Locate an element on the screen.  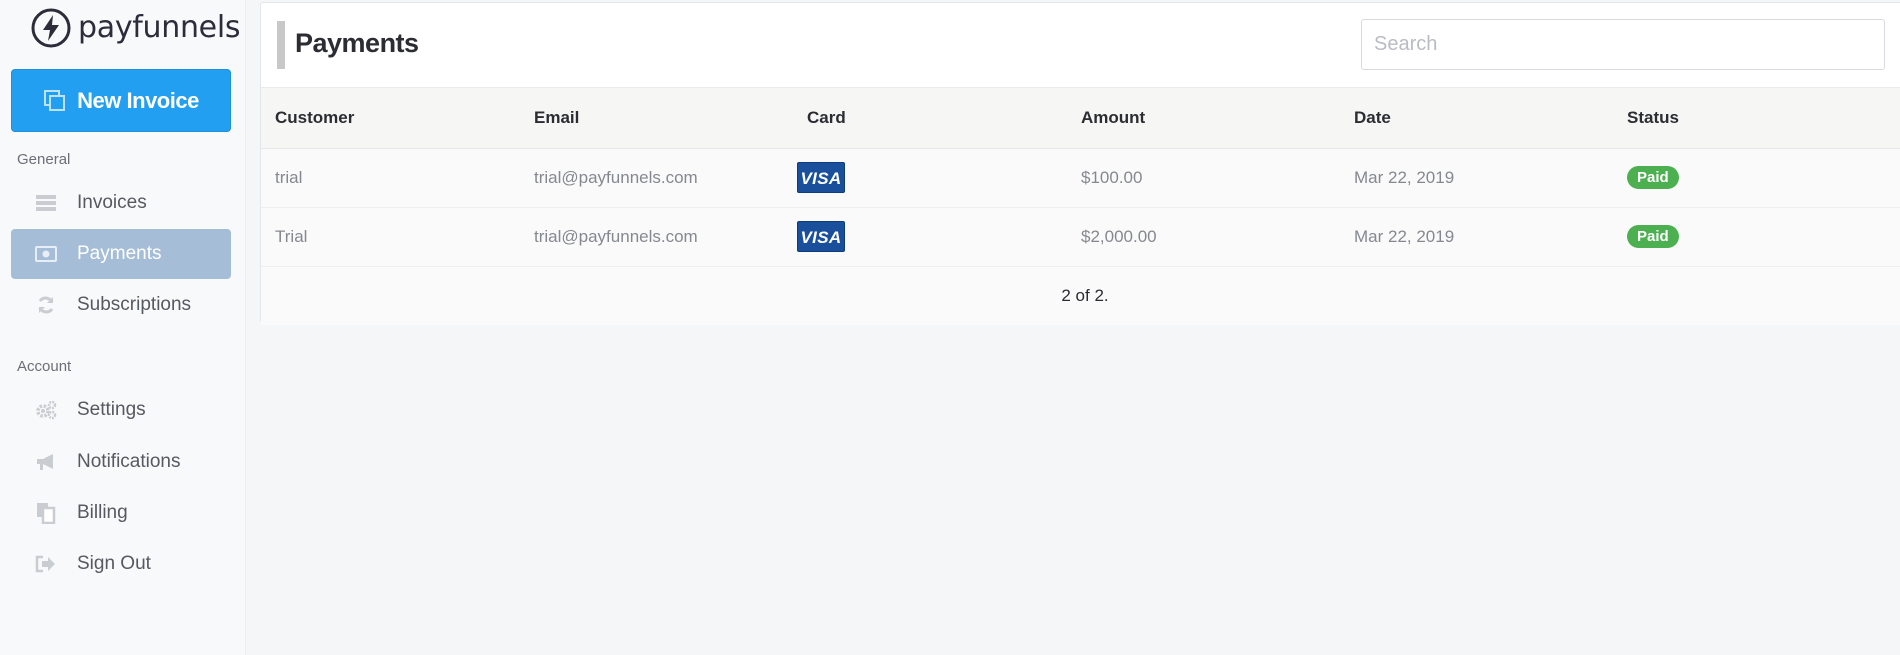
section-label-account: Account is located at coordinates (44, 366).